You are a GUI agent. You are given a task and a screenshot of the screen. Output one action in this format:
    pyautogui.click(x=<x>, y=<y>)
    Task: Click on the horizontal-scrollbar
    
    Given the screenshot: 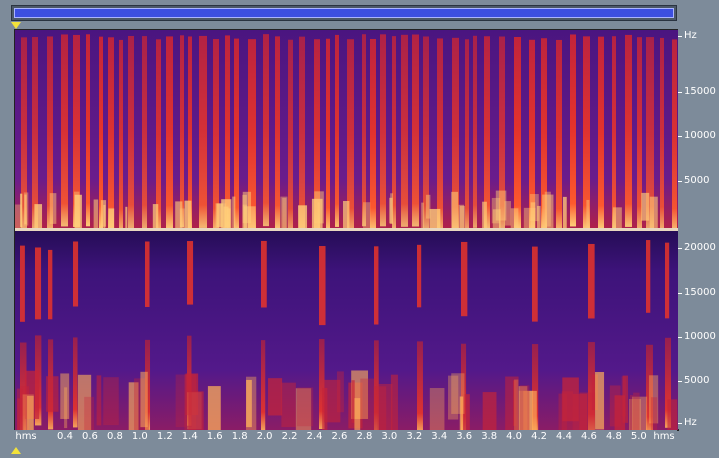 What is the action you would take?
    pyautogui.click(x=344, y=13)
    